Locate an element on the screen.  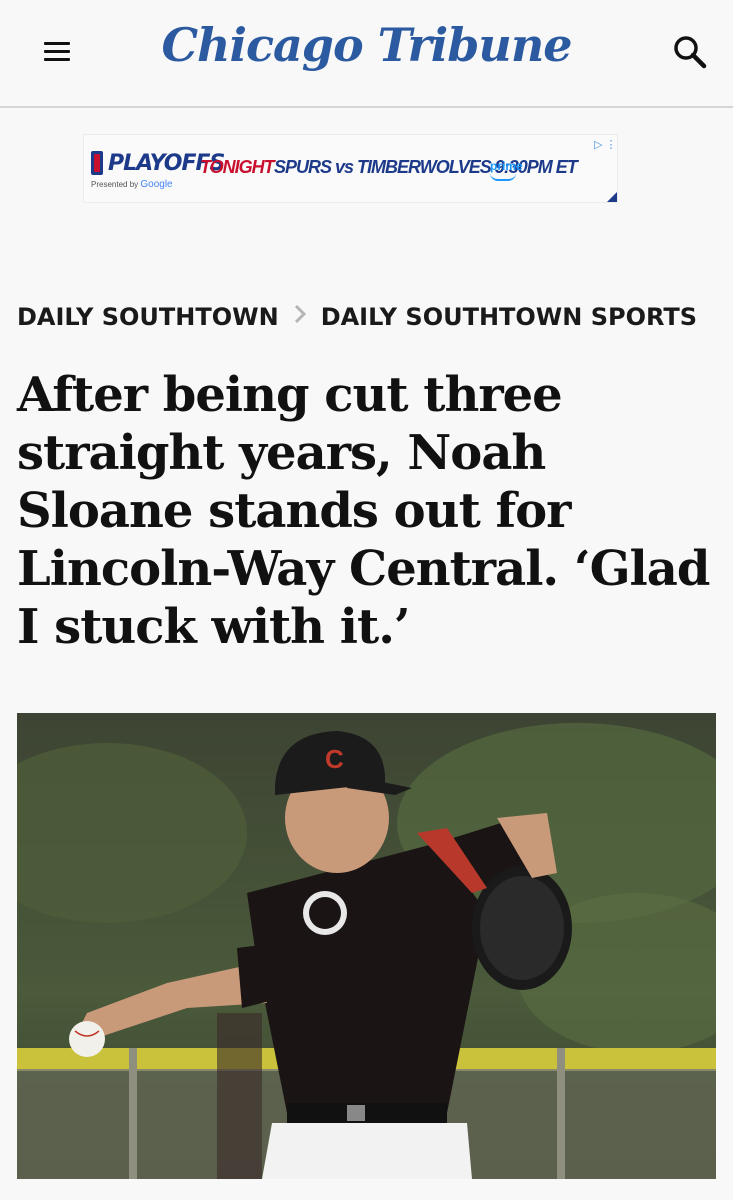
adchoices-icon: ▷ ⋮ is located at coordinates (605, 144).